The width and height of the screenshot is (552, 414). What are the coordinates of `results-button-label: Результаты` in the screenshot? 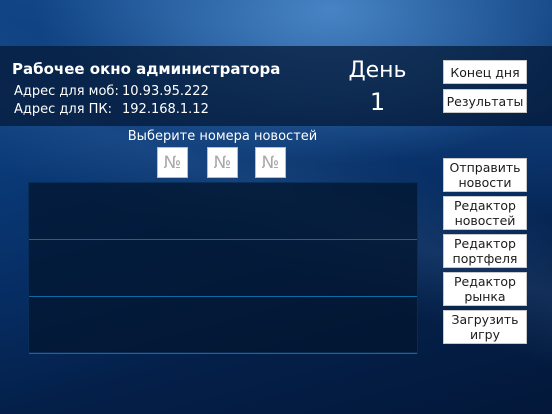 It's located at (485, 101).